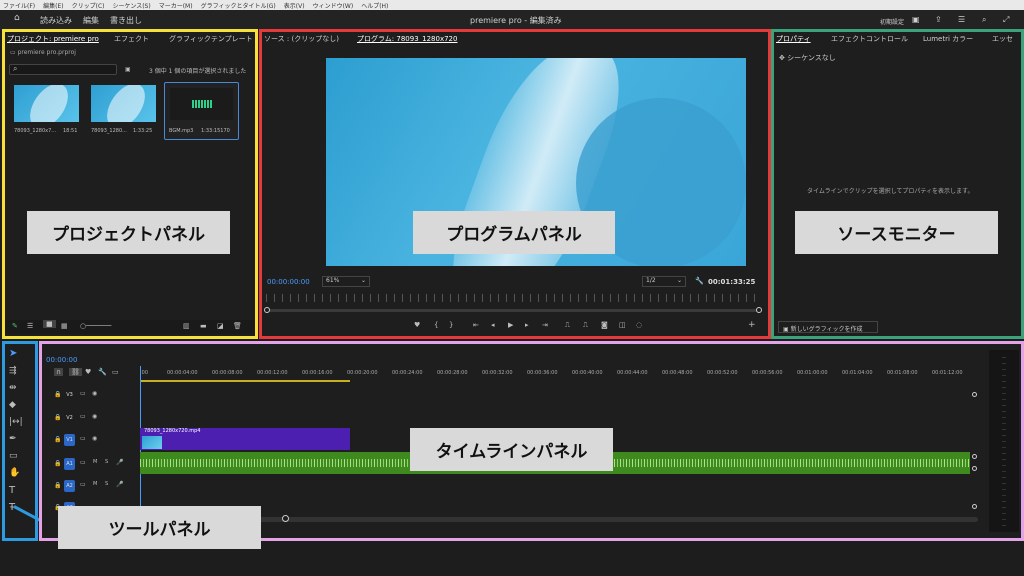  What do you see at coordinates (948, 39) in the screenshot?
I see `tab-lumetri: Lumetri カラー` at bounding box center [948, 39].